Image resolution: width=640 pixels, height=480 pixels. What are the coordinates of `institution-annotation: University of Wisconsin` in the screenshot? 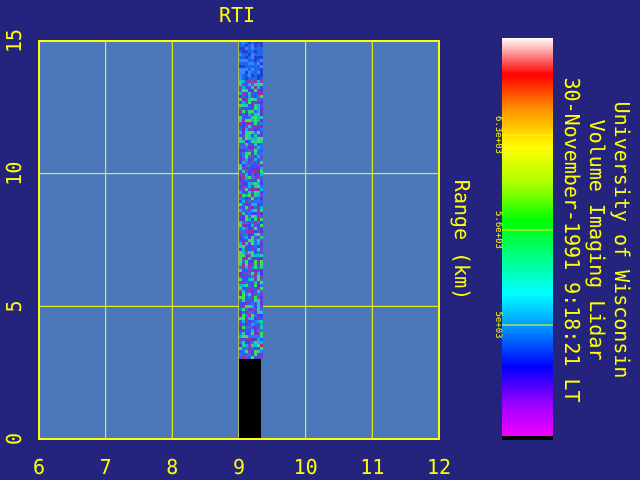 It's located at (622, 240).